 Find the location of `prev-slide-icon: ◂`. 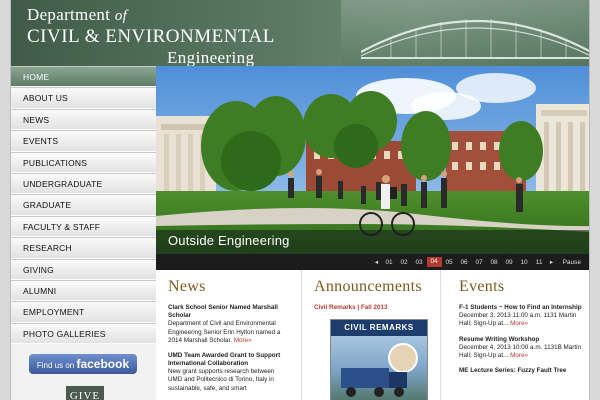

prev-slide-icon: ◂ is located at coordinates (377, 262).